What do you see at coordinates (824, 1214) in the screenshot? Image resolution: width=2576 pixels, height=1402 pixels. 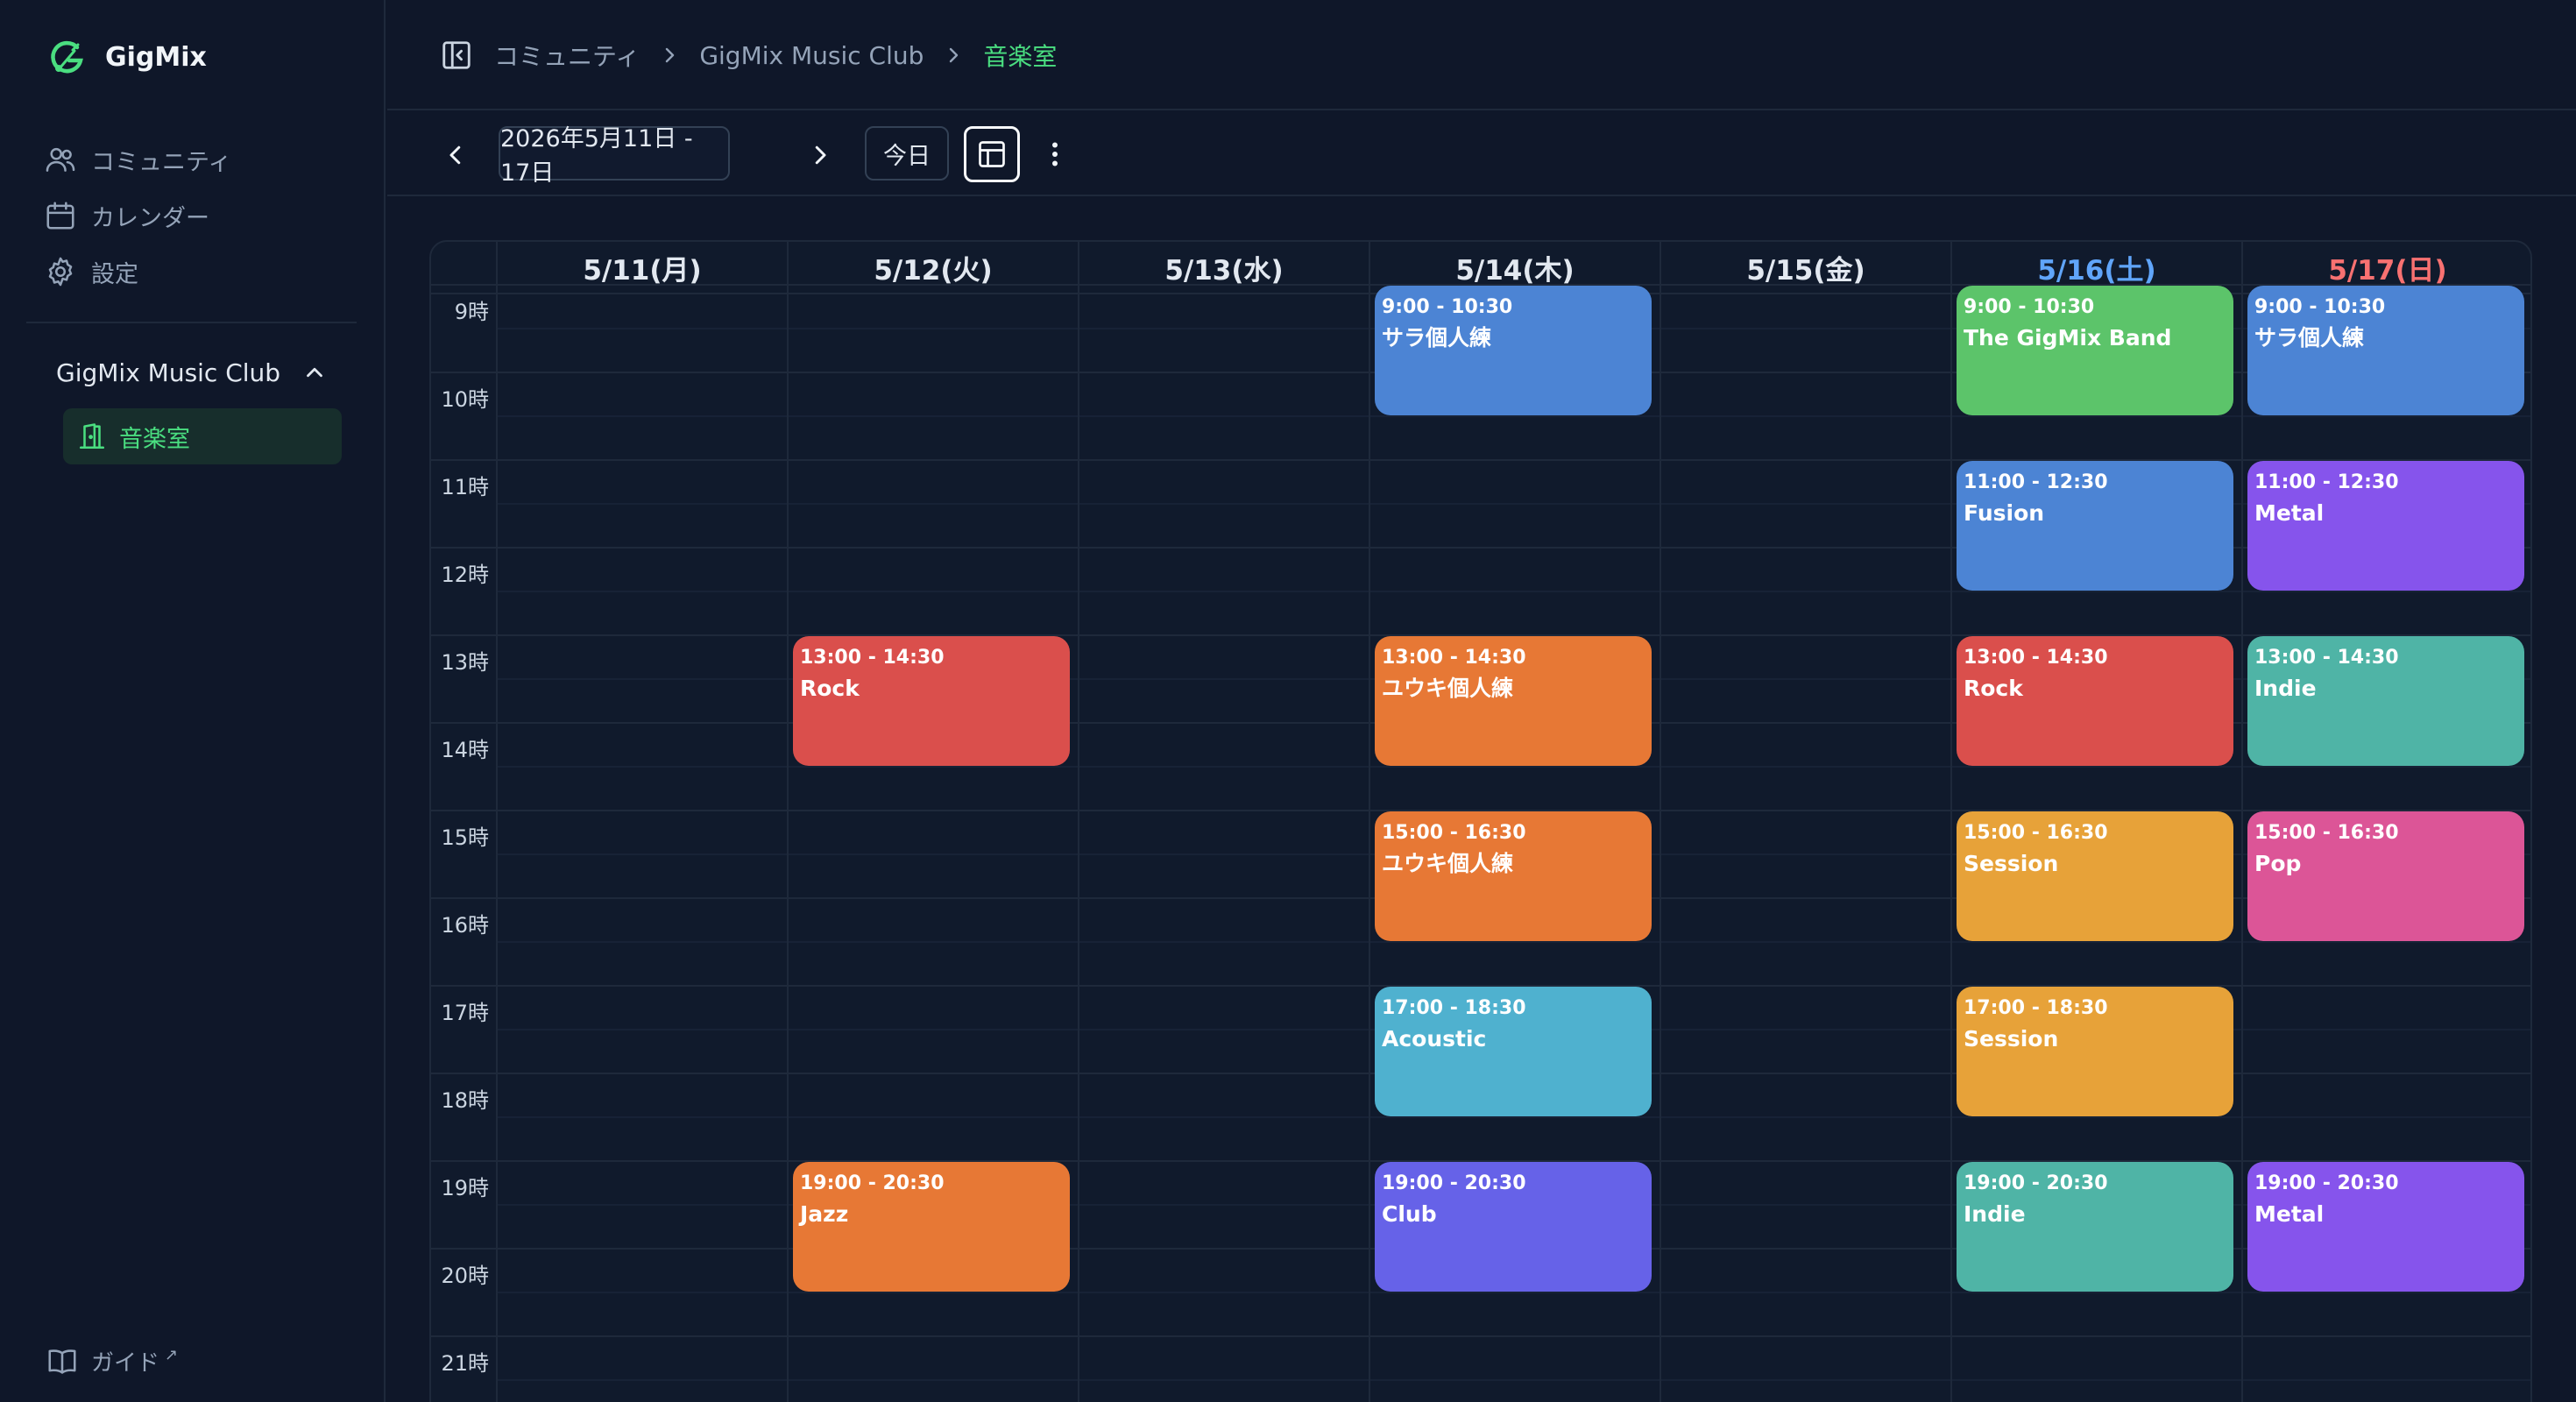 I see `event-title: Jazz` at bounding box center [824, 1214].